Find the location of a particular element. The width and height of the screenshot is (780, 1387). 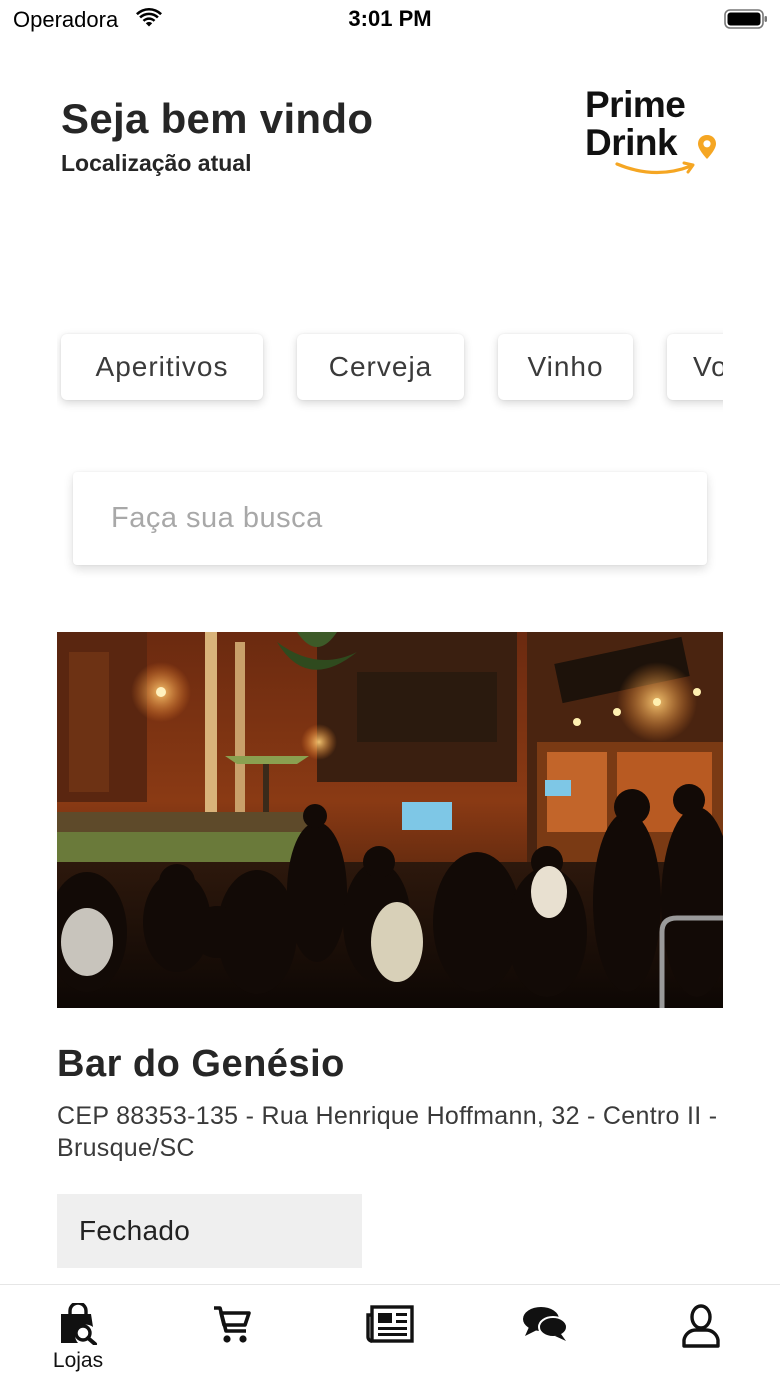

user-icon is located at coordinates (701, 1326).